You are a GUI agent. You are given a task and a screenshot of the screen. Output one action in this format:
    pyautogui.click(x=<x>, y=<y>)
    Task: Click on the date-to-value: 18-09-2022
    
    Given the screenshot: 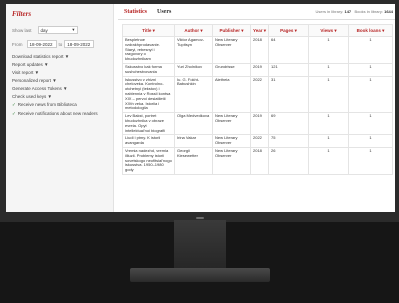 What is the action you would take?
    pyautogui.click(x=79, y=44)
    